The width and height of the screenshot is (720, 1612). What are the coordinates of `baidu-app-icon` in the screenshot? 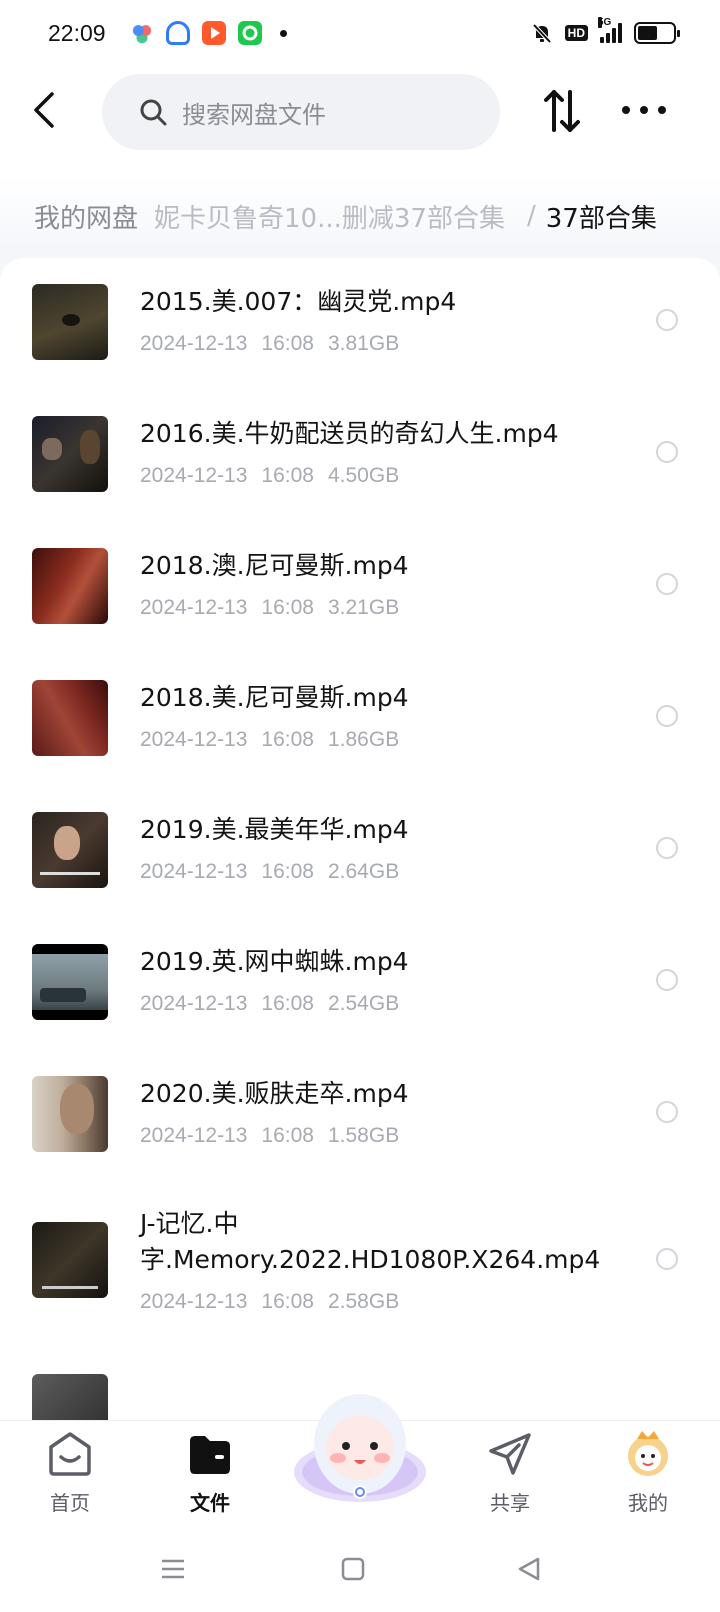 It's located at (141, 33).